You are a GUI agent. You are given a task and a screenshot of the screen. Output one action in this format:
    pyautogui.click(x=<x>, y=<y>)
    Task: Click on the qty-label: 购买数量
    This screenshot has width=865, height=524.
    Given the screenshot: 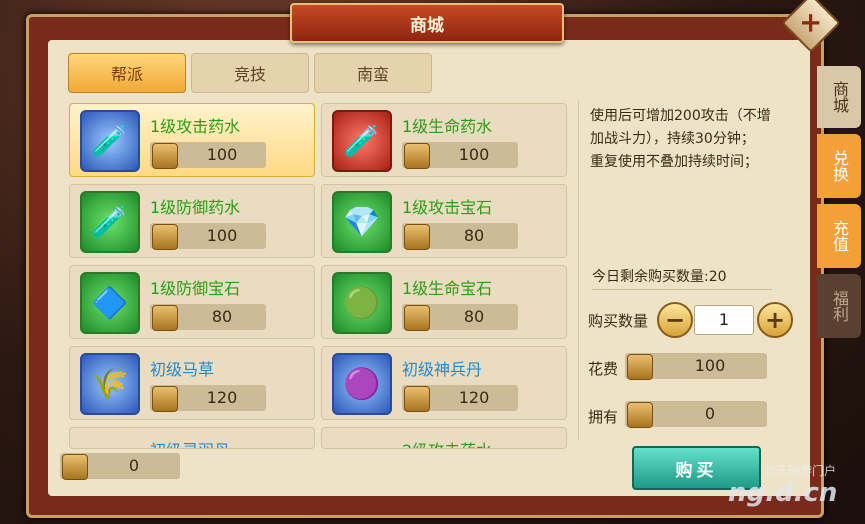 What is the action you would take?
    pyautogui.click(x=618, y=321)
    